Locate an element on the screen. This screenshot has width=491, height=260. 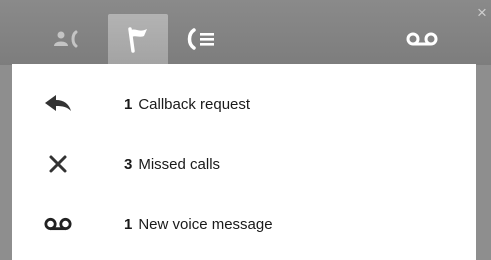
flag-icon is located at coordinates (137, 39).